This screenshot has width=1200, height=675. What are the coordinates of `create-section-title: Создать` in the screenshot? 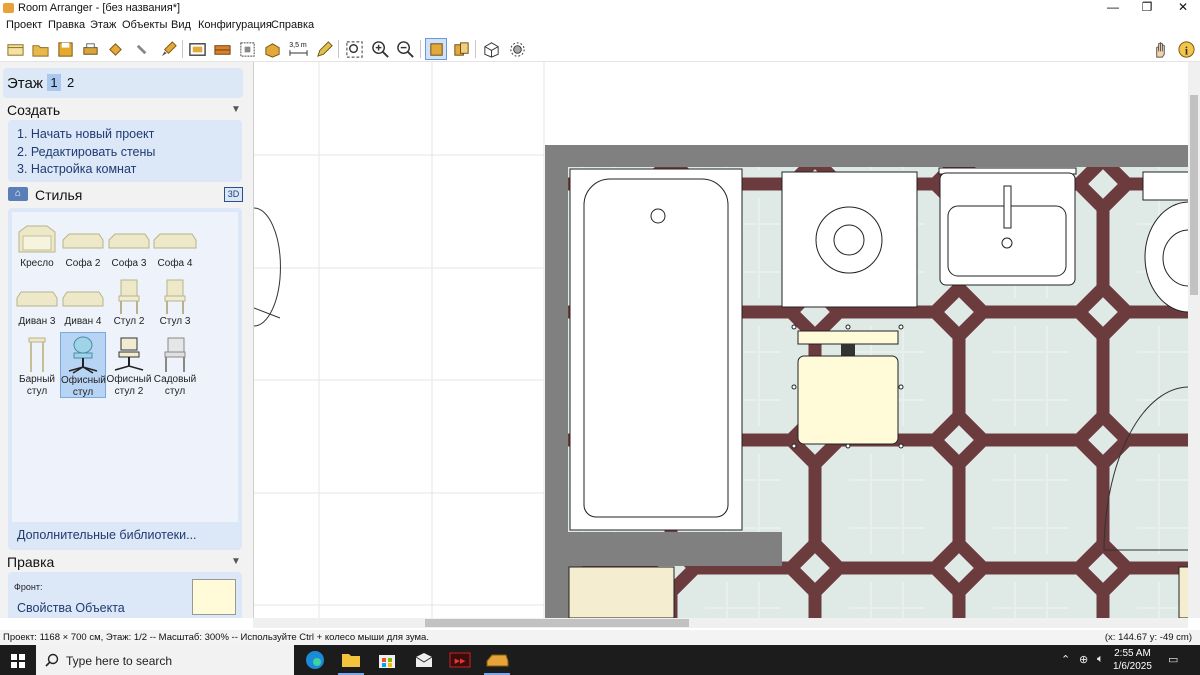 It's located at (33, 110).